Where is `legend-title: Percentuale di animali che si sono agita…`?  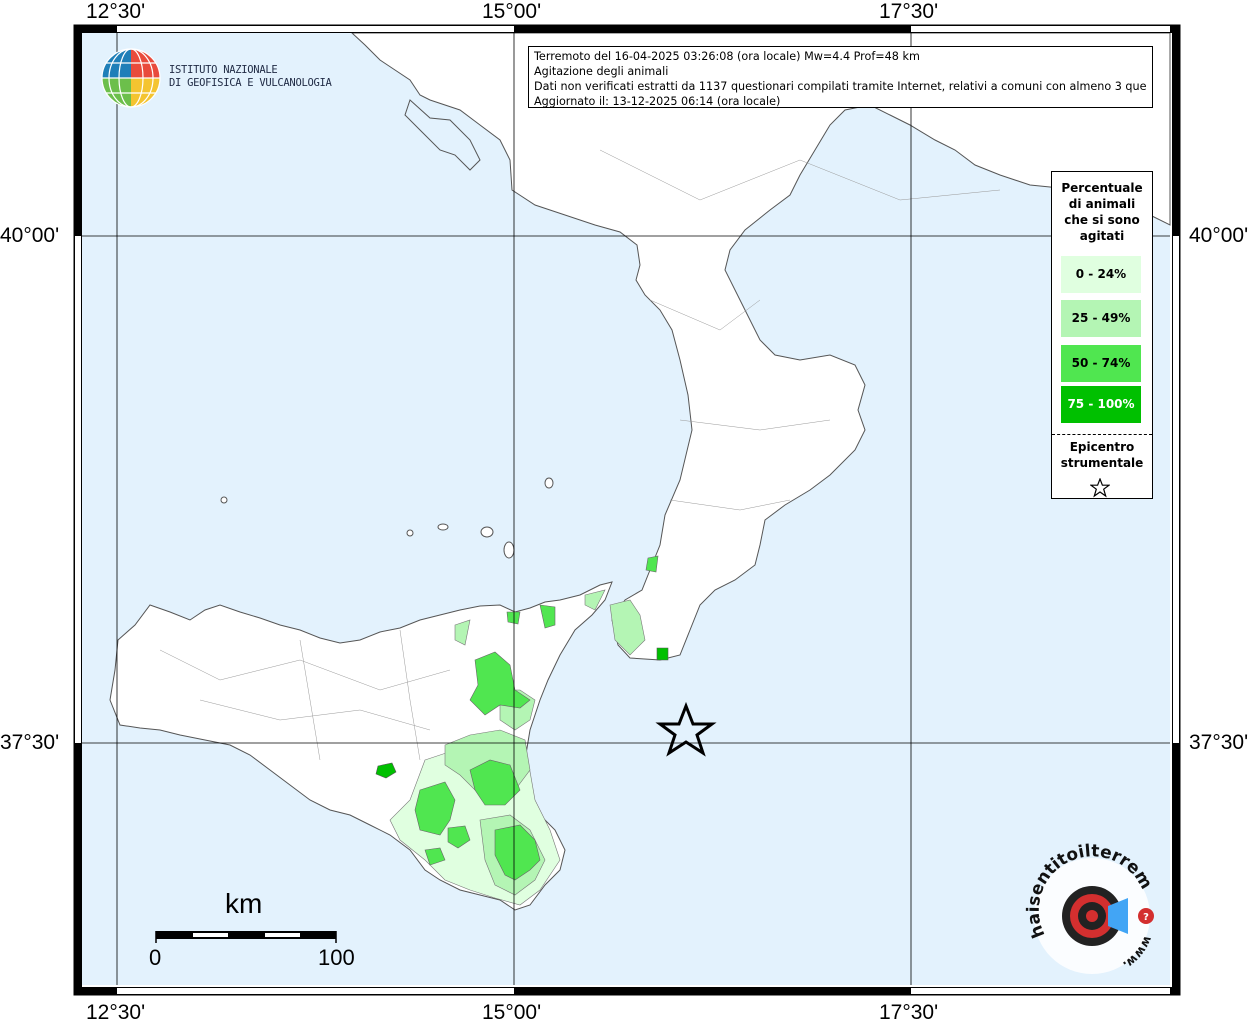 legend-title: Percentuale di animali che si sono agita… is located at coordinates (1102, 212).